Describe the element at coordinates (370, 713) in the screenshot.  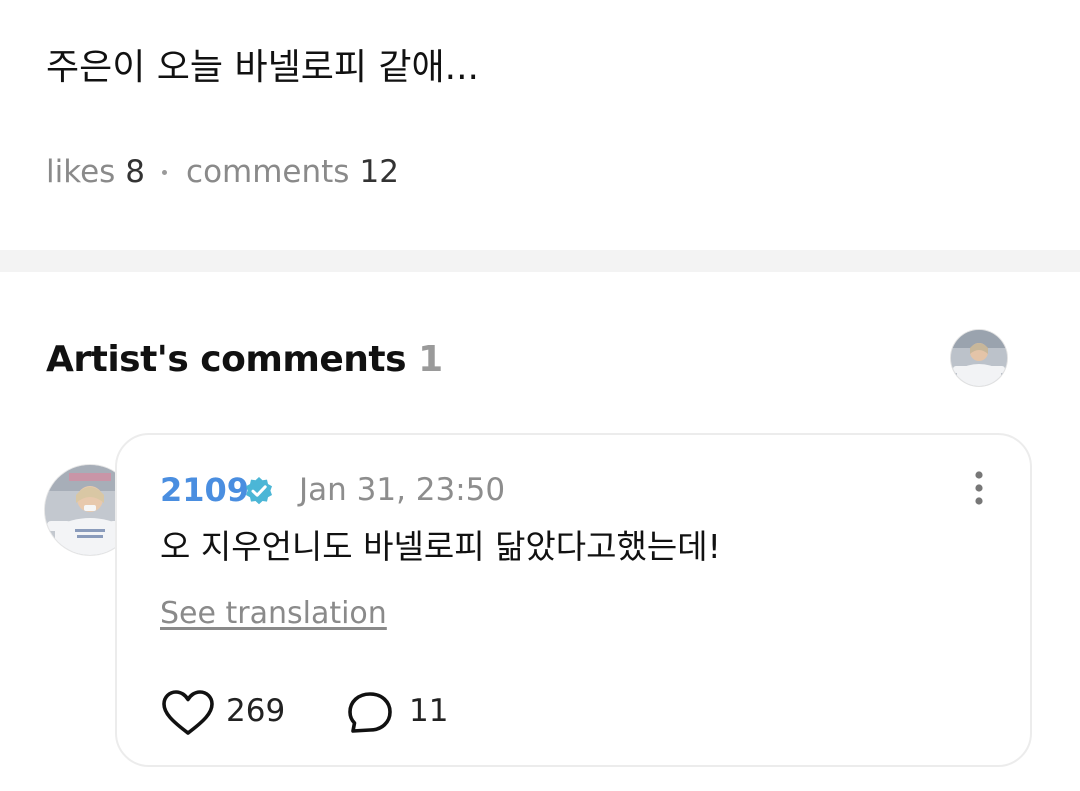
I see `speech-bubble-icon` at that location.